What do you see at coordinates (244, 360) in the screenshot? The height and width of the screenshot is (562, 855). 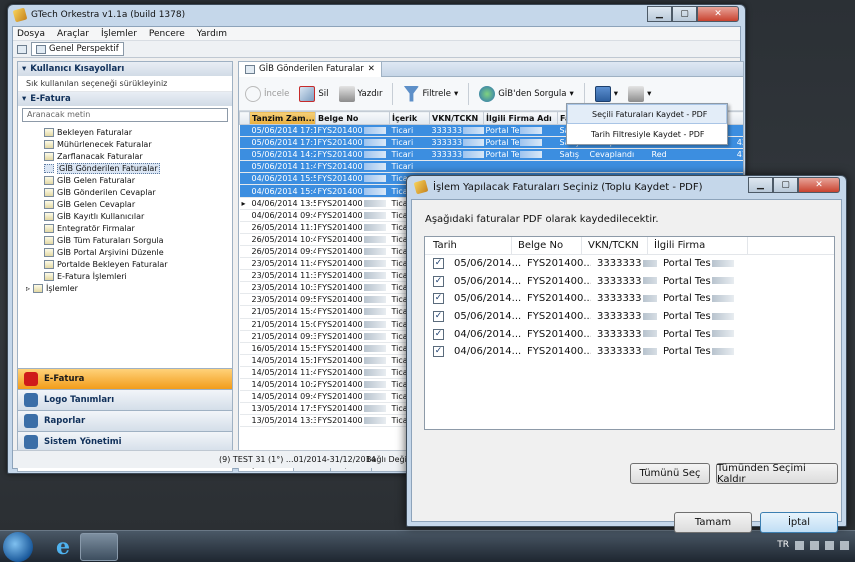 I see `row-marker` at bounding box center [244, 360].